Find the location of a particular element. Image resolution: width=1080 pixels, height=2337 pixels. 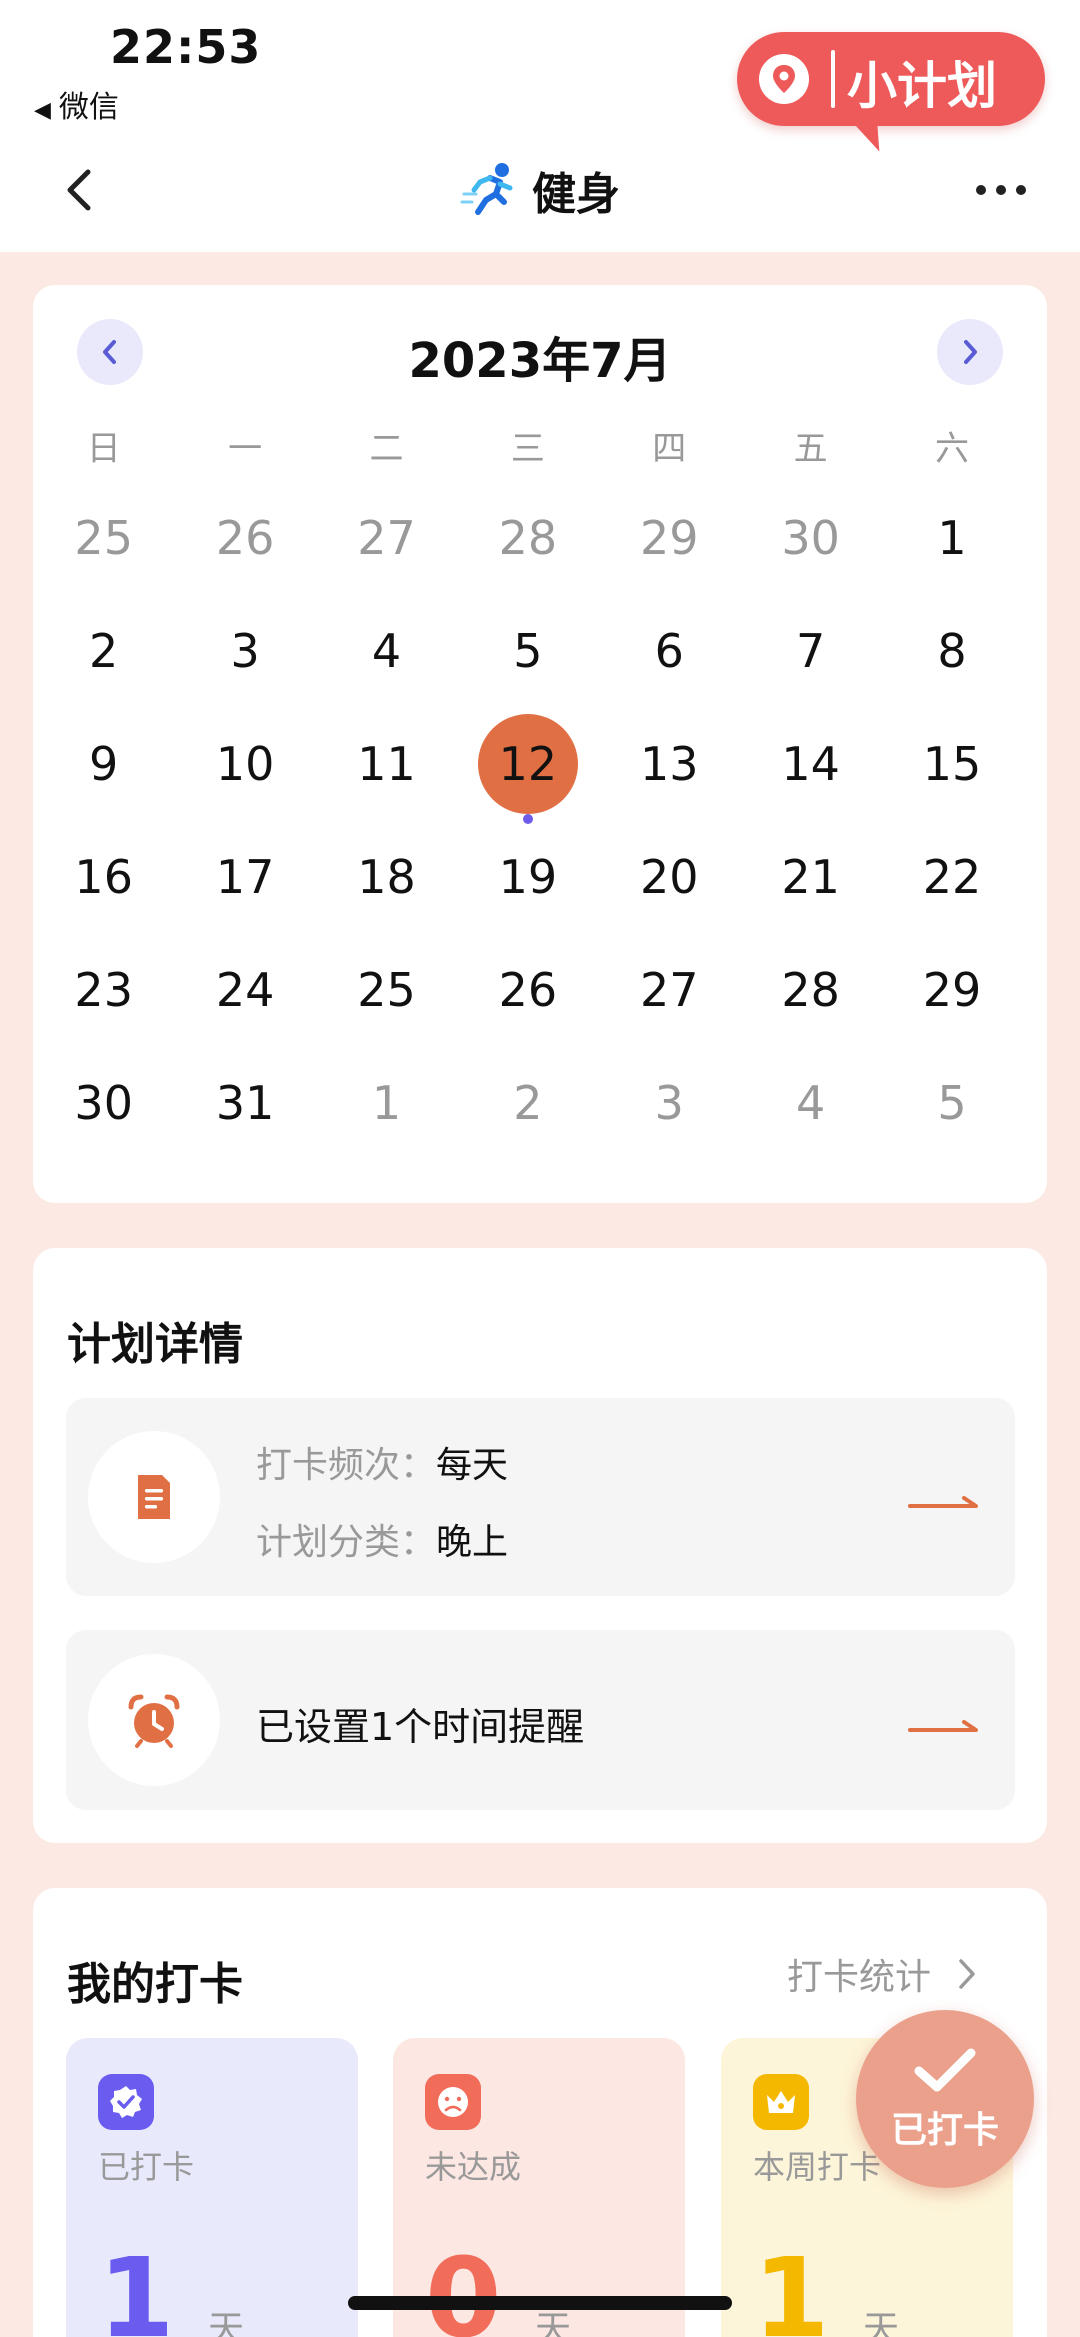

frequency-line: 打卡频次：每天 is located at coordinates (382, 1462).